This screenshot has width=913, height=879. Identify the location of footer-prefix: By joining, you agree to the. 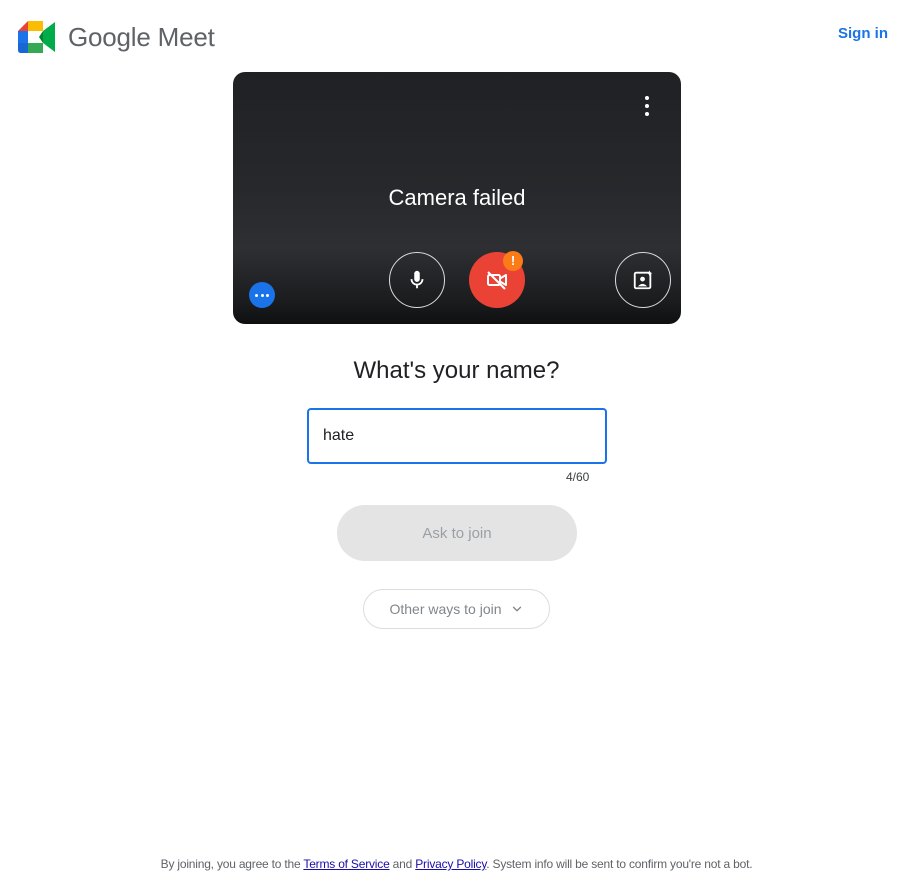
(232, 864).